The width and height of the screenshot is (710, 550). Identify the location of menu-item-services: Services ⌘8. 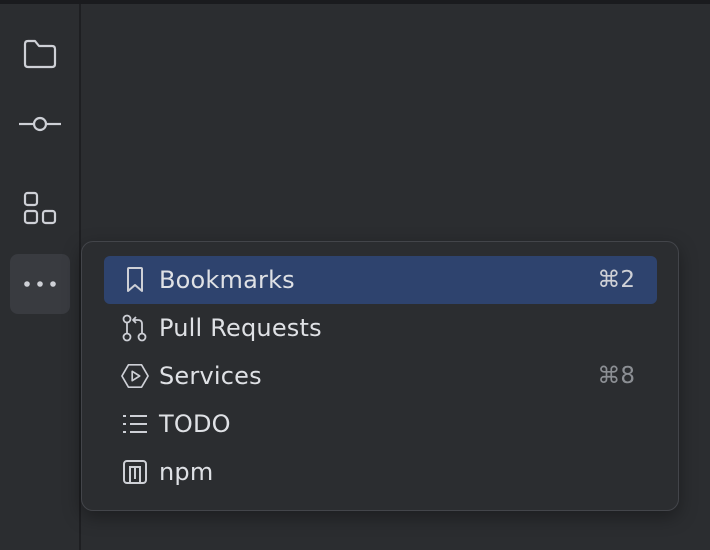
(380, 376).